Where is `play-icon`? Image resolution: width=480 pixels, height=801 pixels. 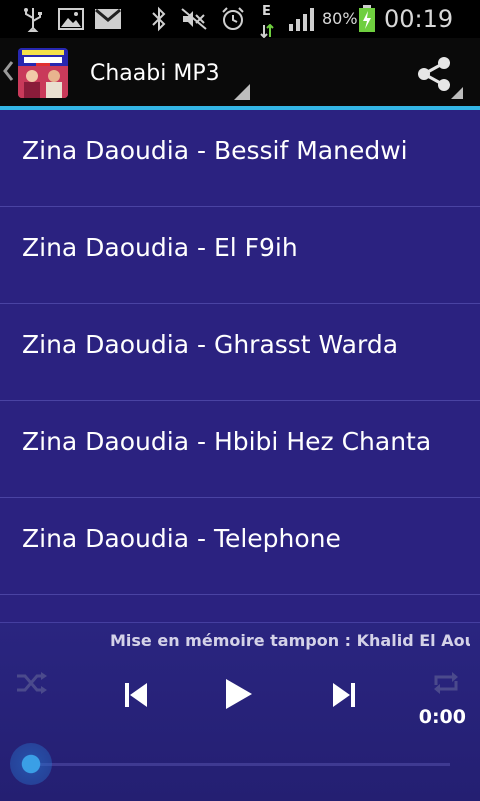 play-icon is located at coordinates (239, 694).